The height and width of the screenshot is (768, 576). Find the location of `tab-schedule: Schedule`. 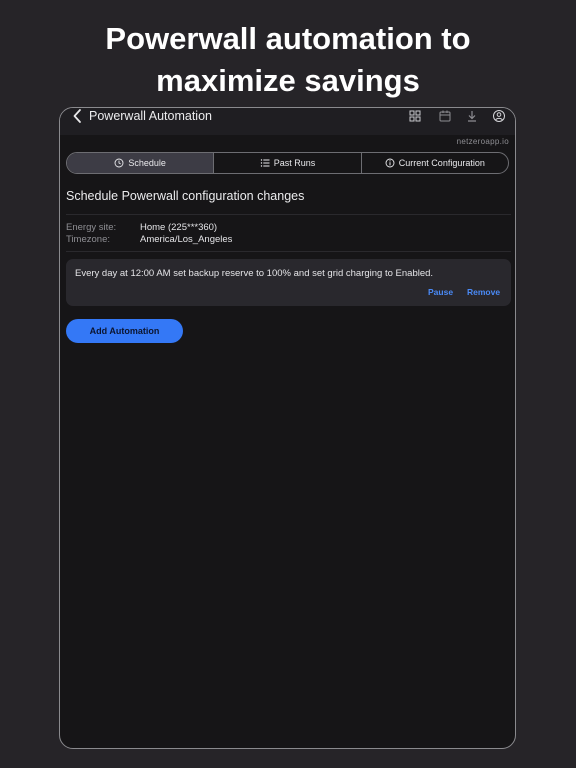

tab-schedule: Schedule is located at coordinates (141, 163).